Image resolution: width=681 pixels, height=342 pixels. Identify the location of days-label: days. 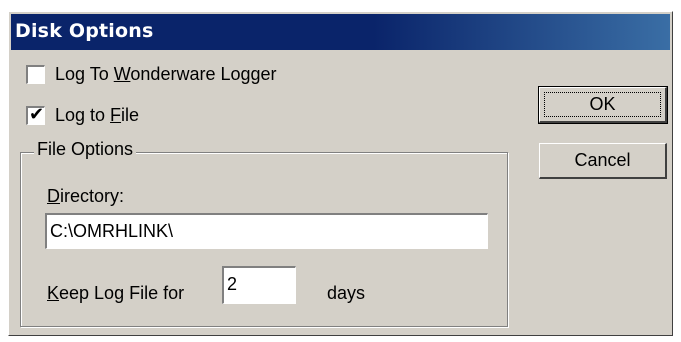
(346, 293).